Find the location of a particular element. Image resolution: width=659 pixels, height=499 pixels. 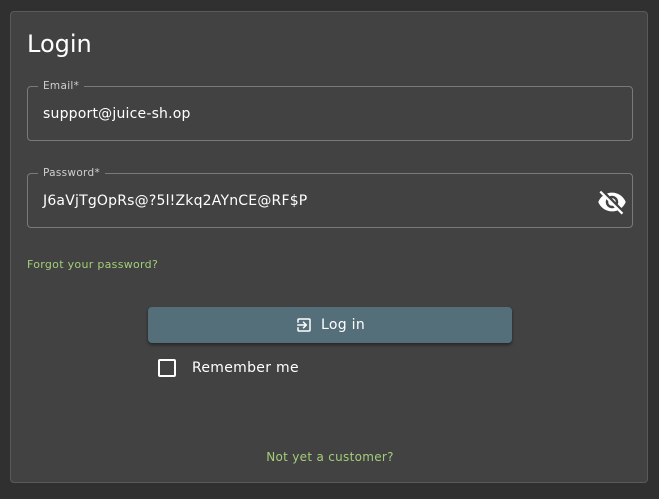

remember-me: Remember me is located at coordinates (228, 368).